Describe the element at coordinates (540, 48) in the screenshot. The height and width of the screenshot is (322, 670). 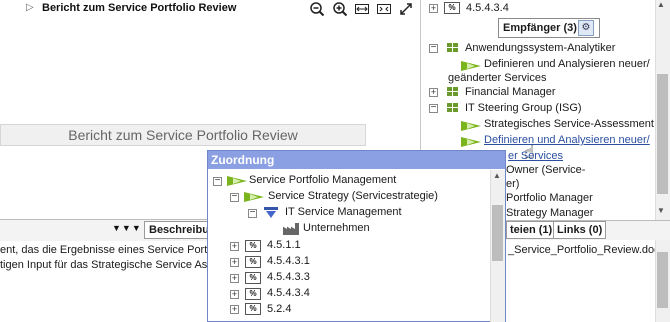
I see `tree-item-label: Anwendungssystem-Analytiker` at that location.